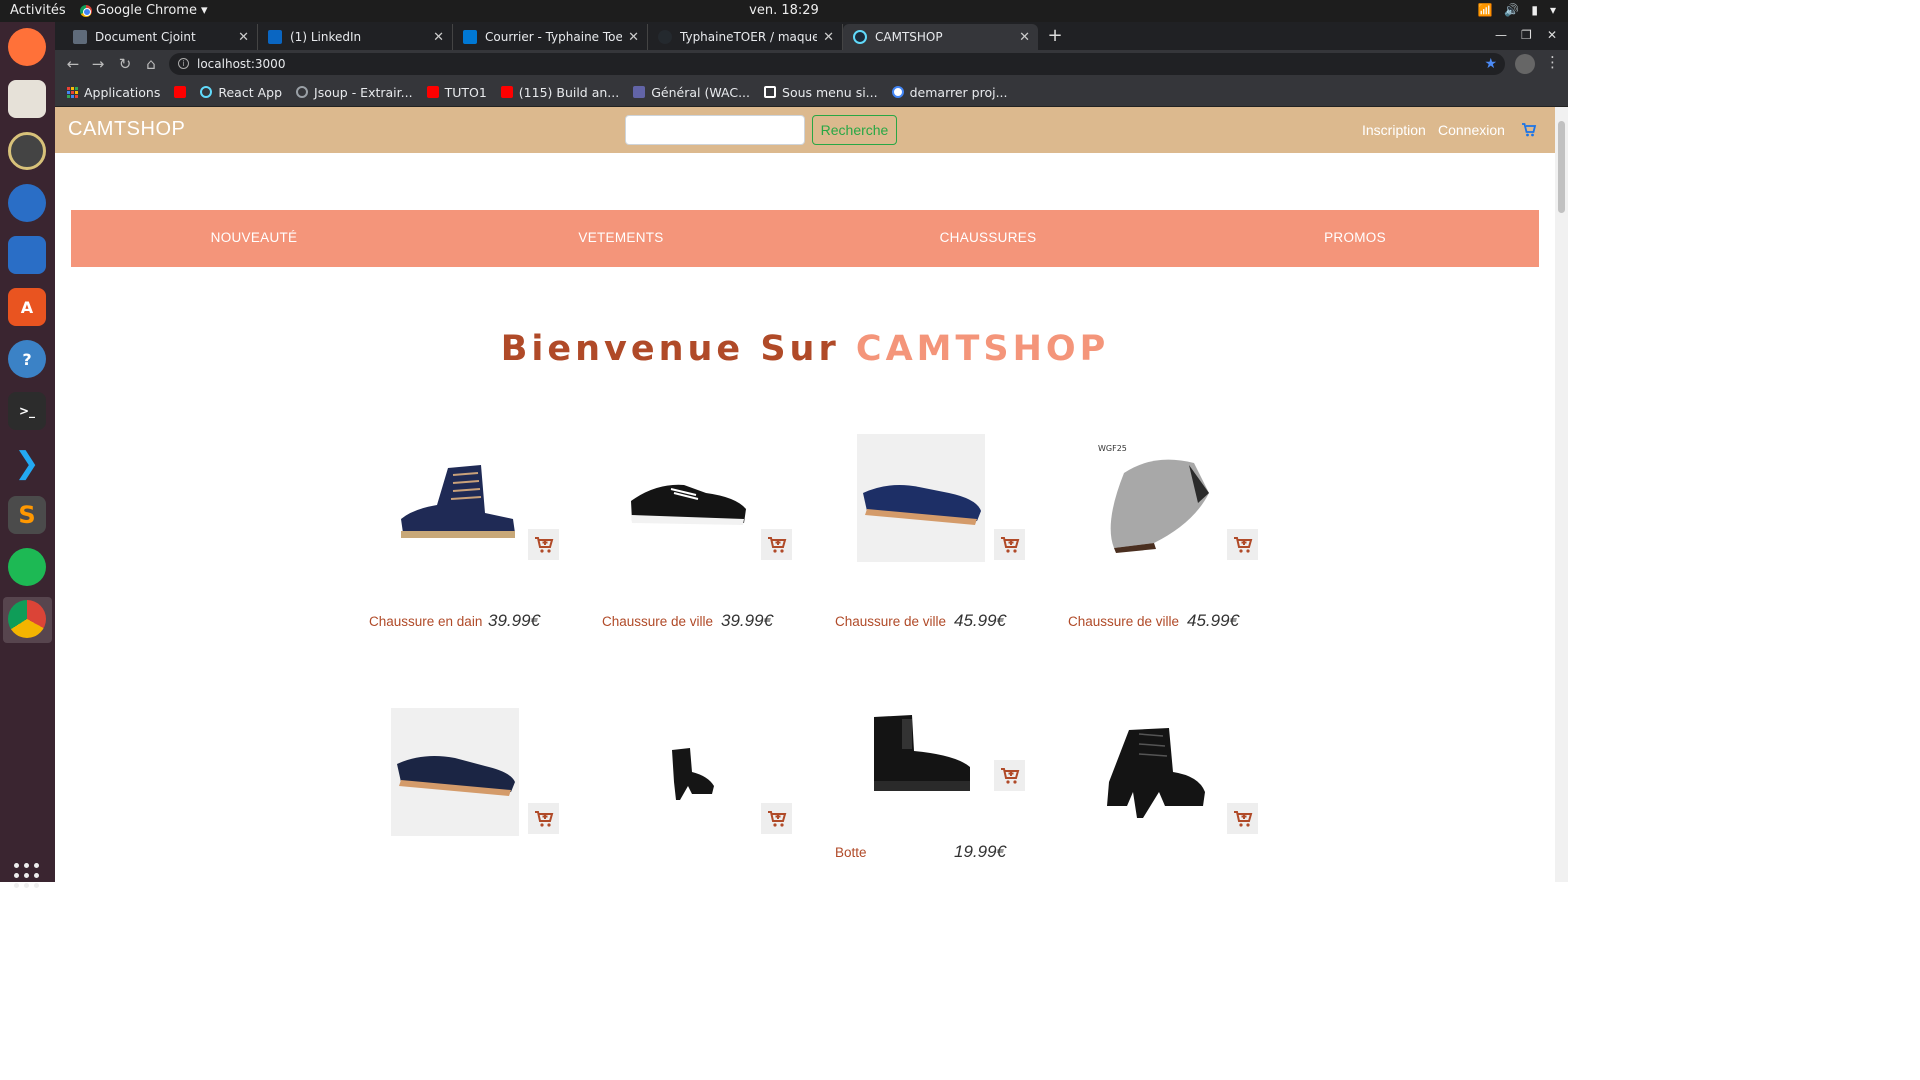  I want to click on terminal-icon: >_, so click(27, 411).